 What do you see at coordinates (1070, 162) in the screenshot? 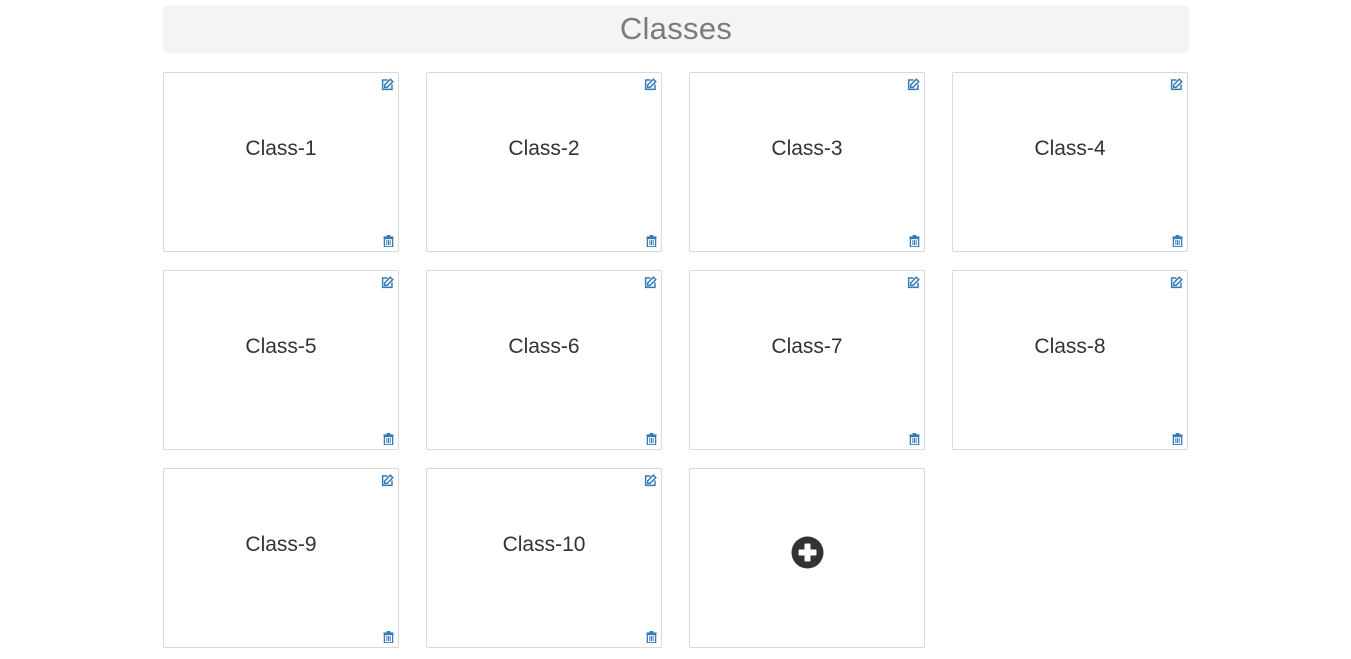
I see `class-card: Class-4` at bounding box center [1070, 162].